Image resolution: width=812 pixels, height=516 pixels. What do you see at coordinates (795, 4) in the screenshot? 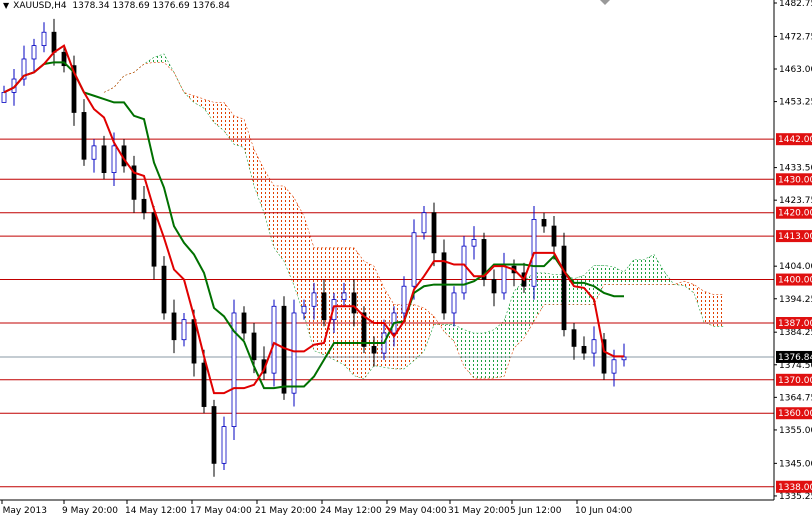
I see `y-tick-label: 1482.75` at bounding box center [795, 4].